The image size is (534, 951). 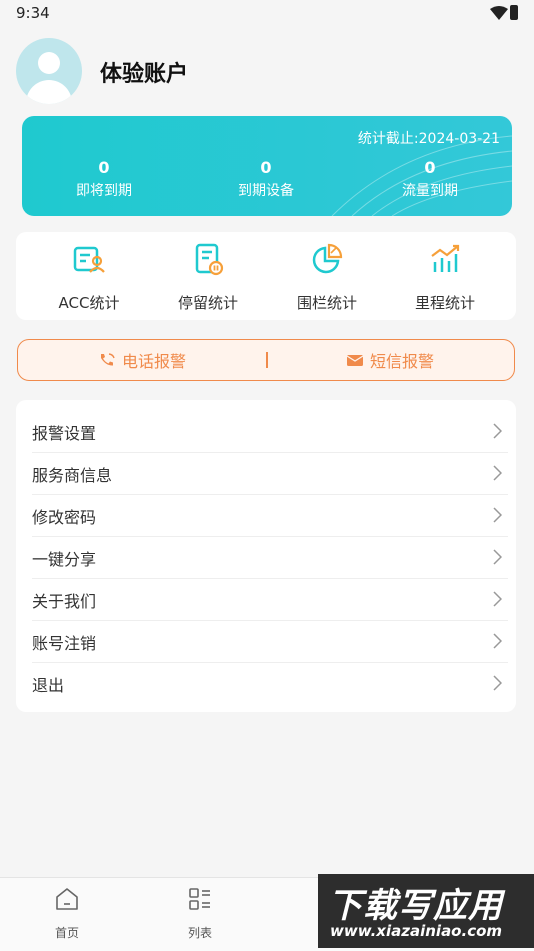 I want to click on stat-expired-devices: 0 到期设备, so click(x=266, y=179).